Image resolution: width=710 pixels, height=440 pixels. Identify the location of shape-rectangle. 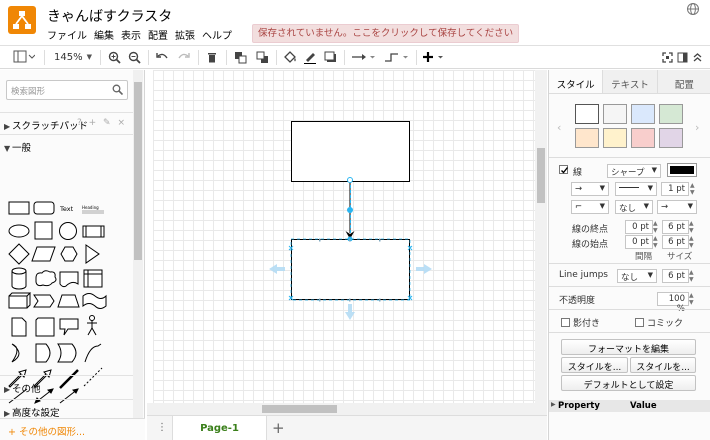
(19, 208).